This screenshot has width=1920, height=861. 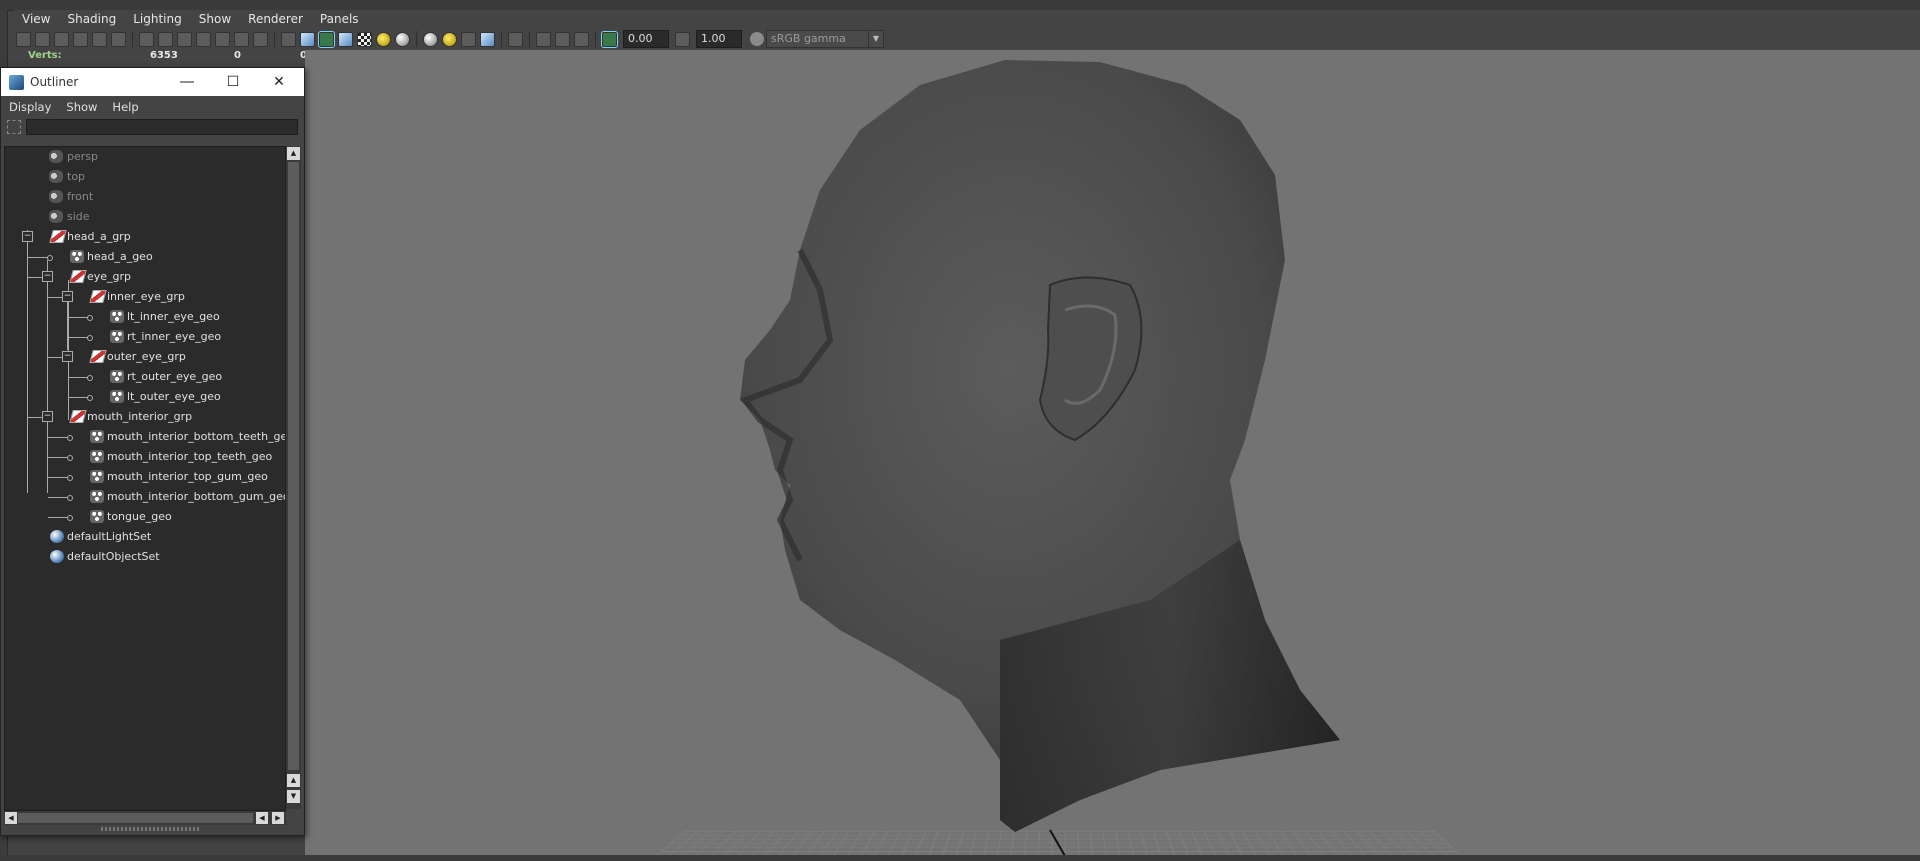 I want to click on outliner-item-tongue-geo: tongue_geo, so click(x=145, y=517).